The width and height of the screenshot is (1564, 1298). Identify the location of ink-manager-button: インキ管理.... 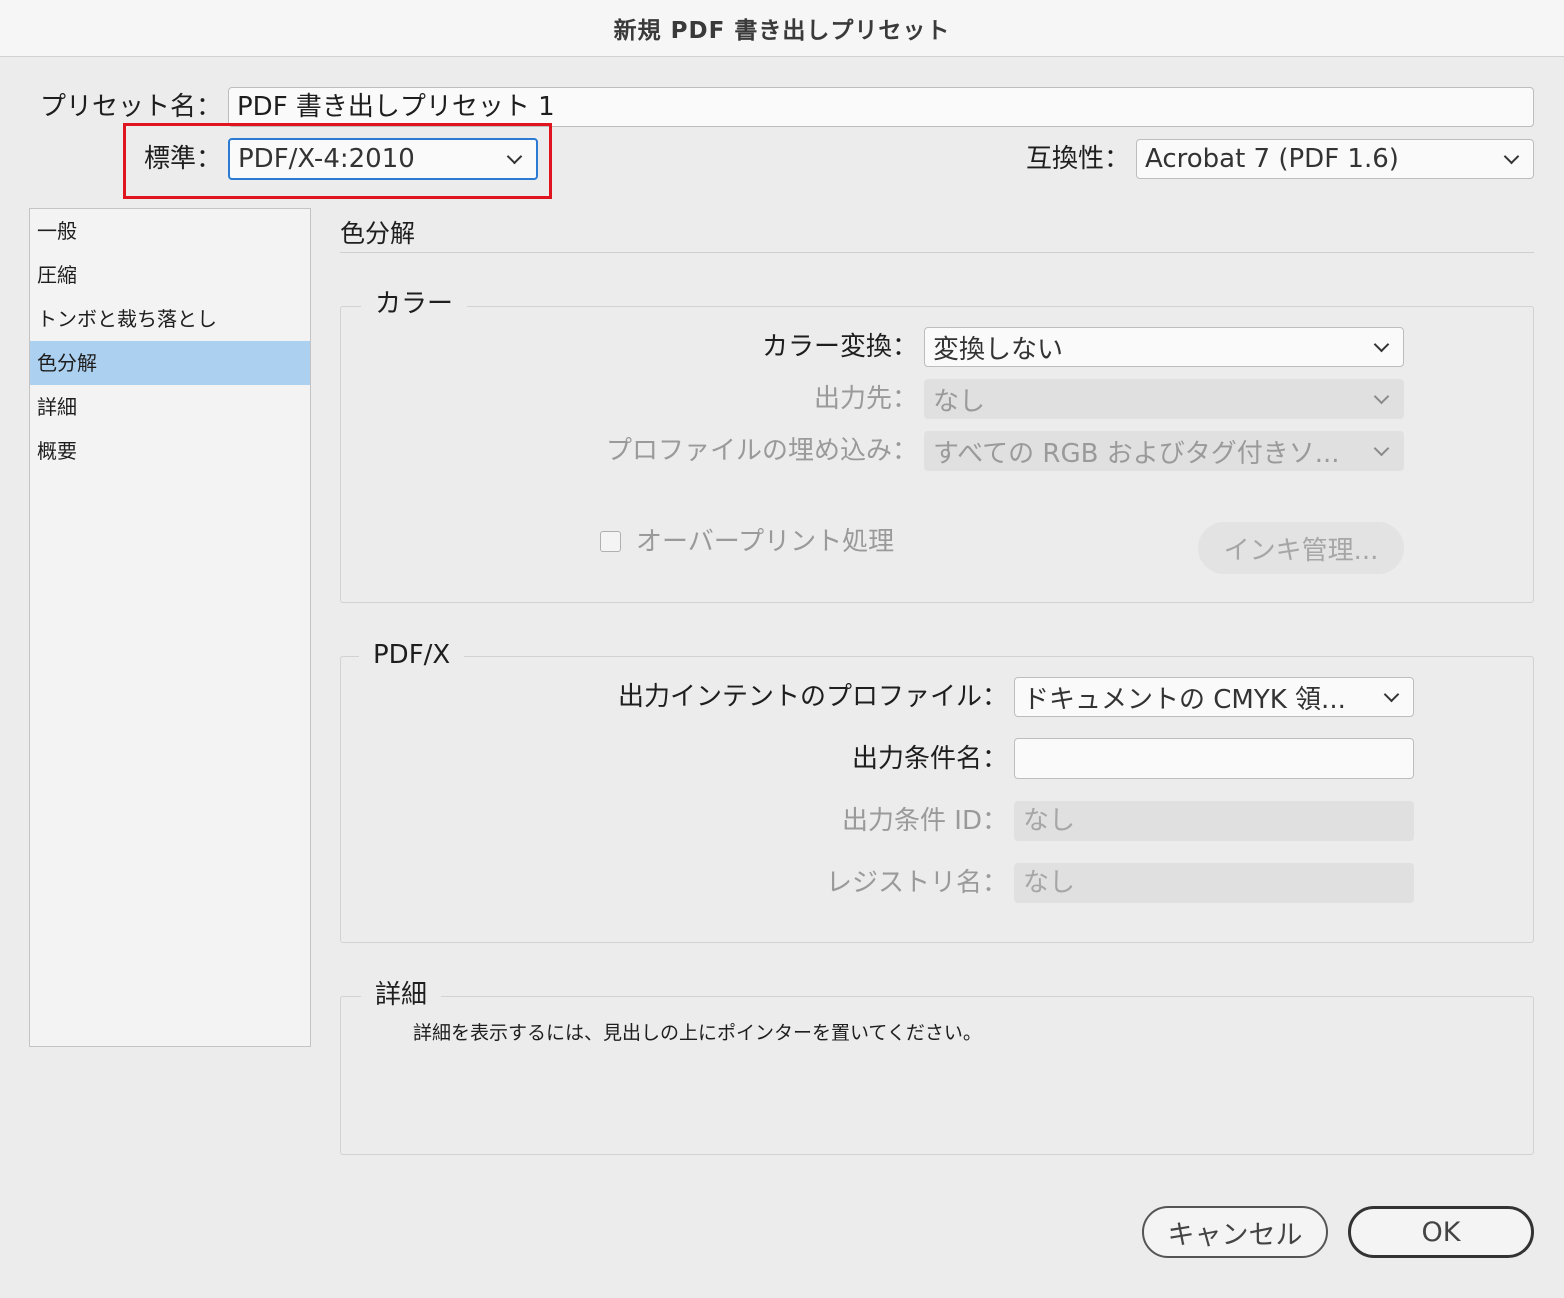
(1301, 548).